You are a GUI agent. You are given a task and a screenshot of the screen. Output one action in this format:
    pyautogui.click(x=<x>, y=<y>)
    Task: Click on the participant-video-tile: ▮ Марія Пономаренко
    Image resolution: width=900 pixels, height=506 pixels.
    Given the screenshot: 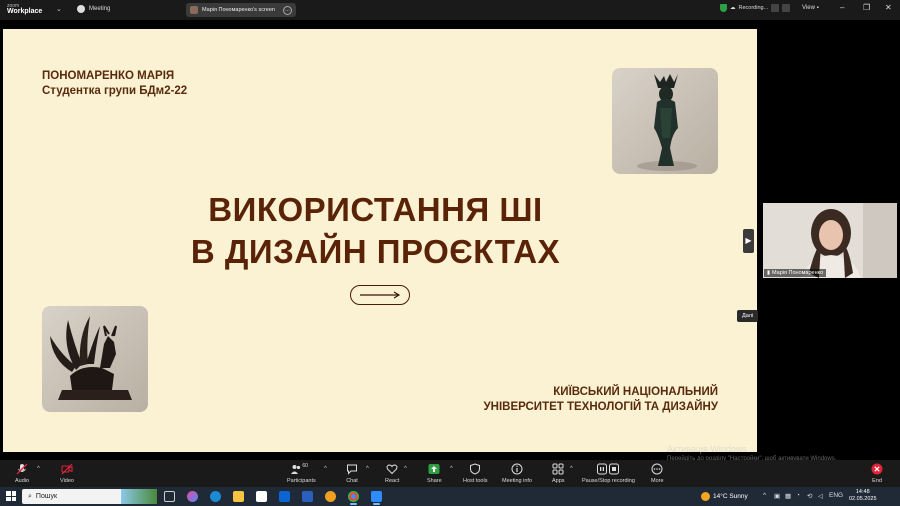 What is the action you would take?
    pyautogui.click(x=830, y=240)
    